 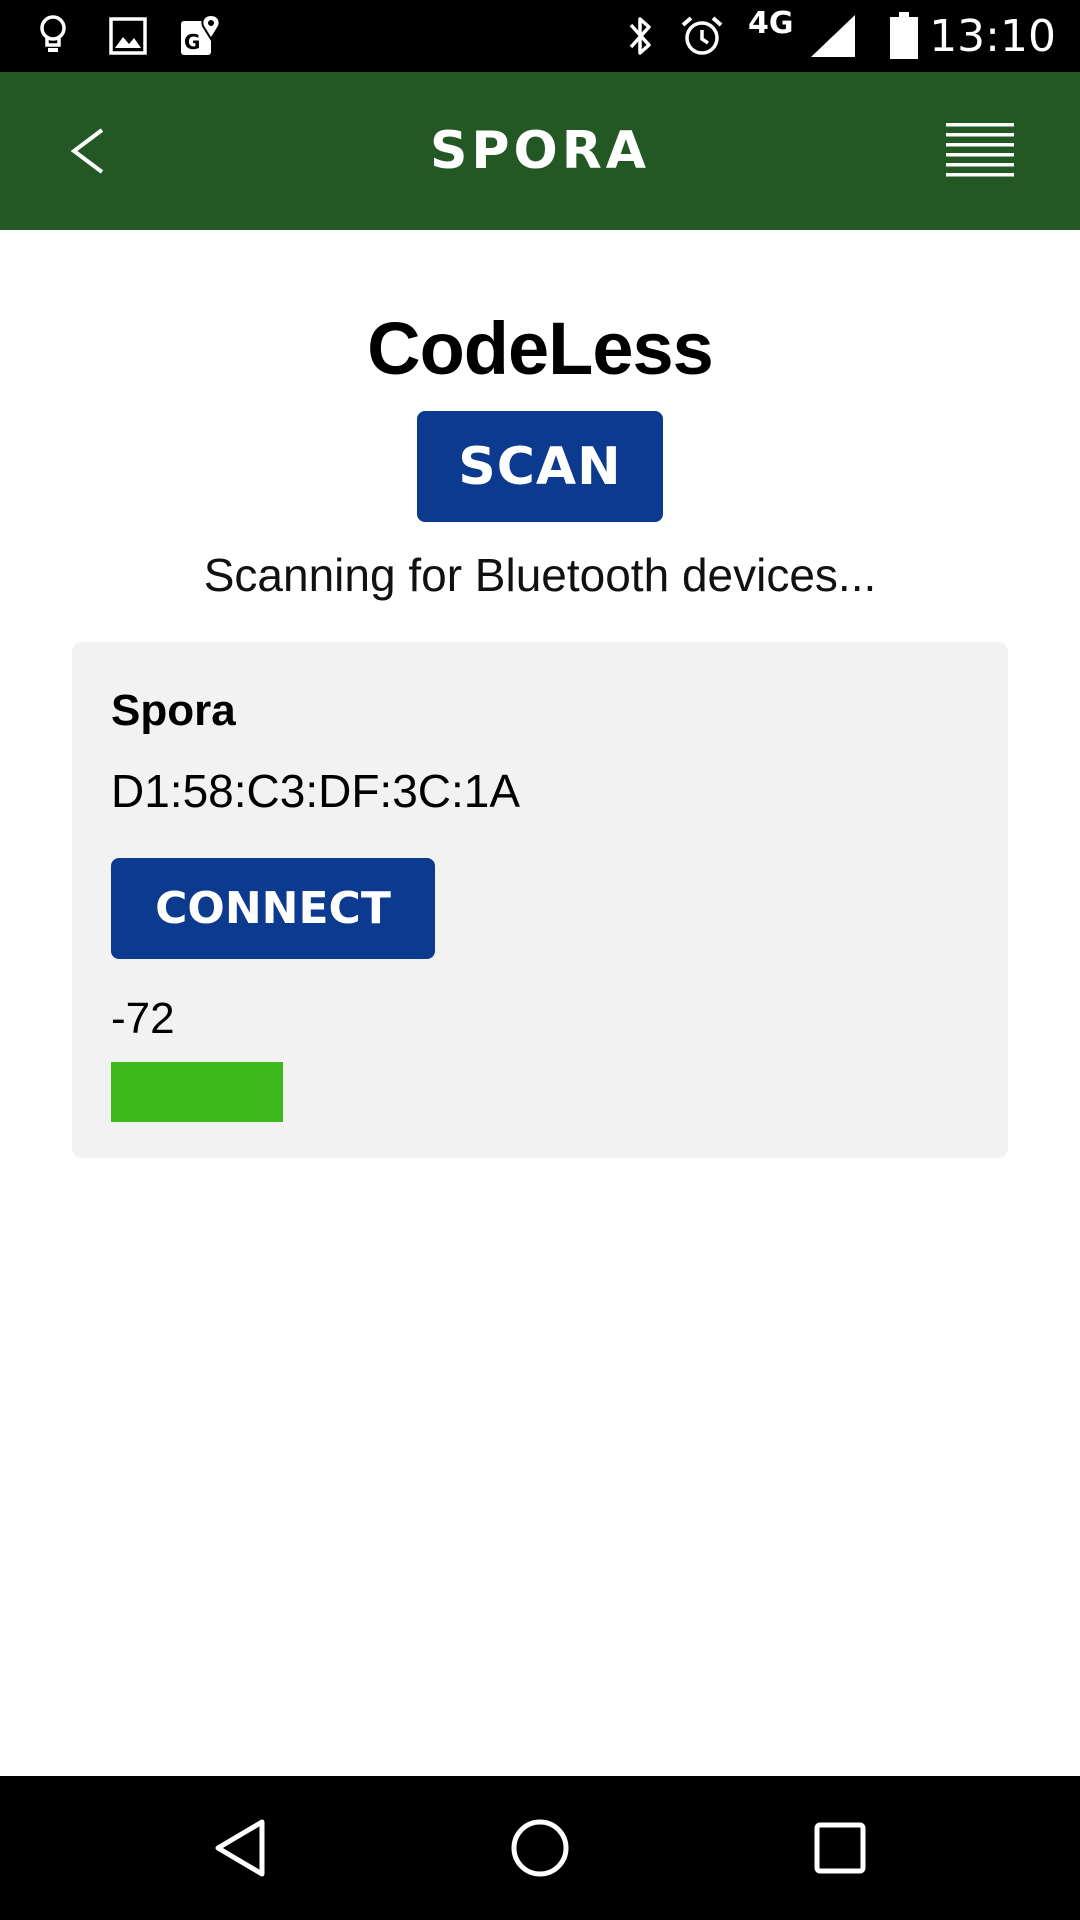 What do you see at coordinates (53, 36) in the screenshot?
I see `lightbulb-icon` at bounding box center [53, 36].